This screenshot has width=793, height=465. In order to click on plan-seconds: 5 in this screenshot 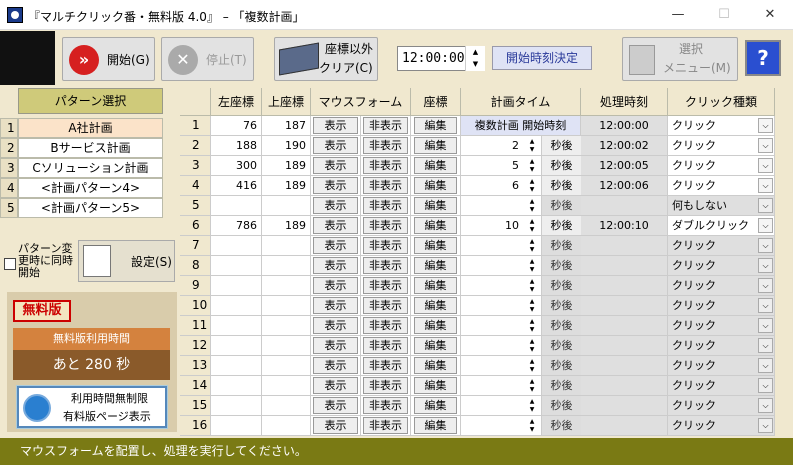, I will do `click(492, 165)`.